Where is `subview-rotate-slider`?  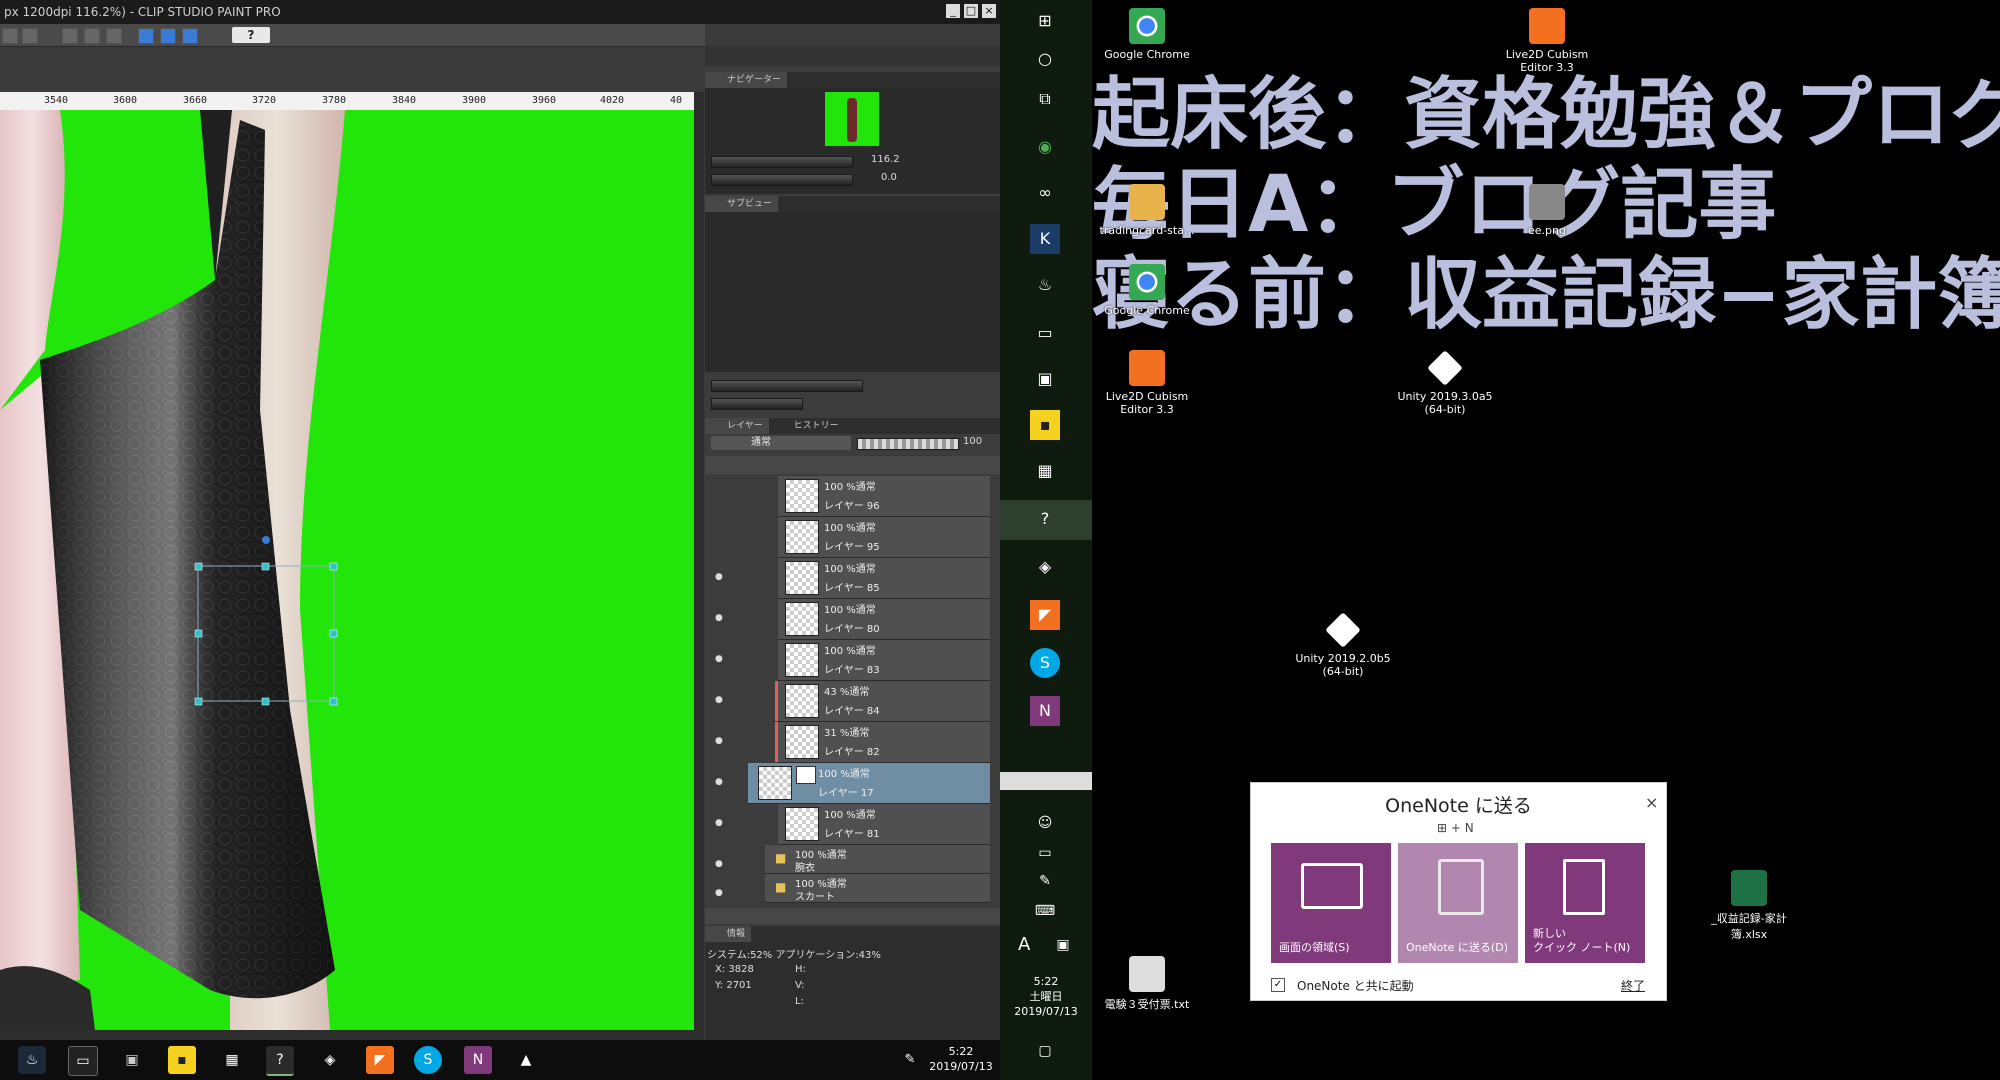 subview-rotate-slider is located at coordinates (757, 404).